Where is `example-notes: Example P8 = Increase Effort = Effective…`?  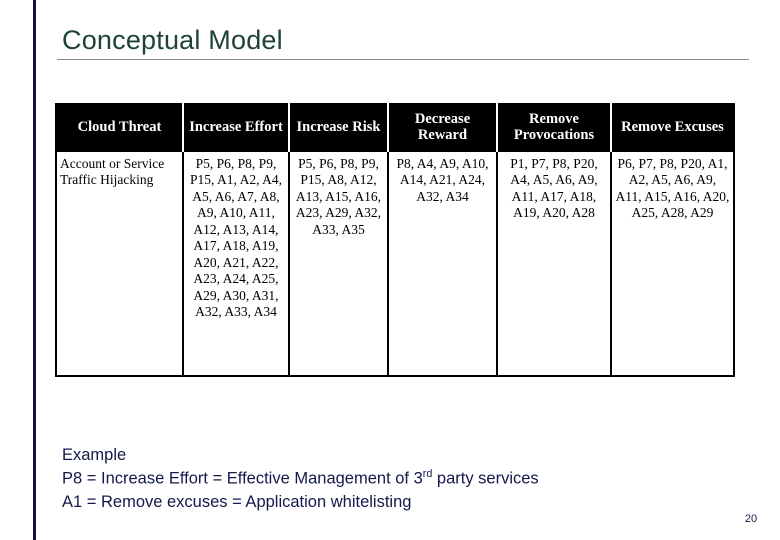 example-notes: Example P8 = Increase Effort = Effective… is located at coordinates (300, 479).